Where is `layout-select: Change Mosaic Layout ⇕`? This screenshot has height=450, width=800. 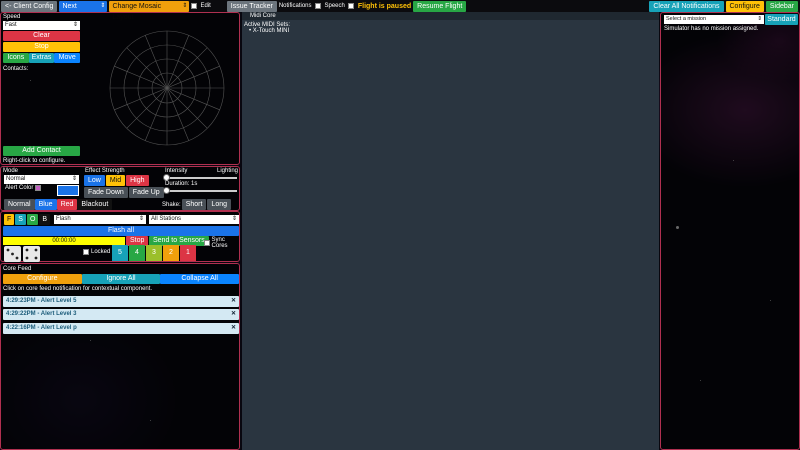
layout-select: Change Mosaic Layout ⇕ is located at coordinates (149, 10).